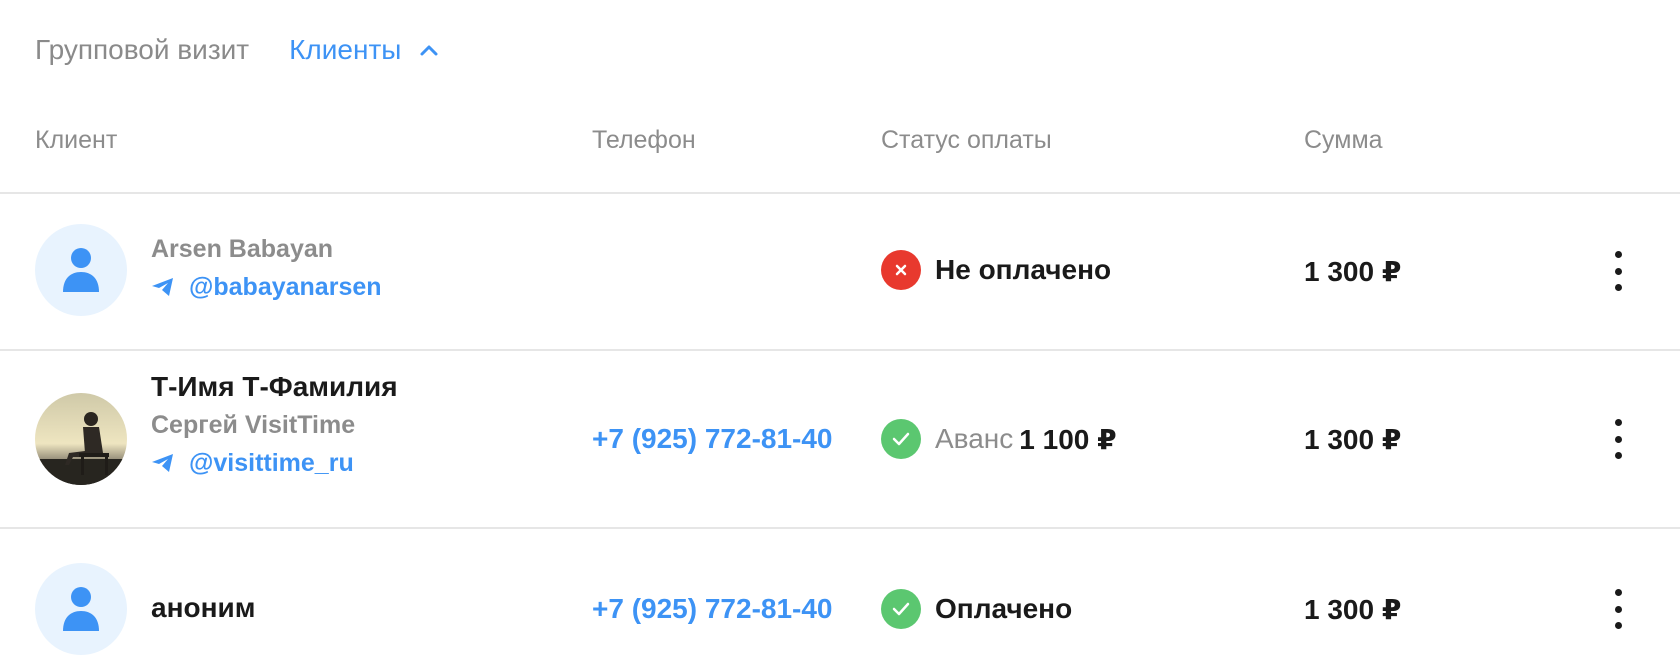 The height and width of the screenshot is (666, 1680). What do you see at coordinates (644, 140) in the screenshot?
I see `column-header-phone: Телефон` at bounding box center [644, 140].